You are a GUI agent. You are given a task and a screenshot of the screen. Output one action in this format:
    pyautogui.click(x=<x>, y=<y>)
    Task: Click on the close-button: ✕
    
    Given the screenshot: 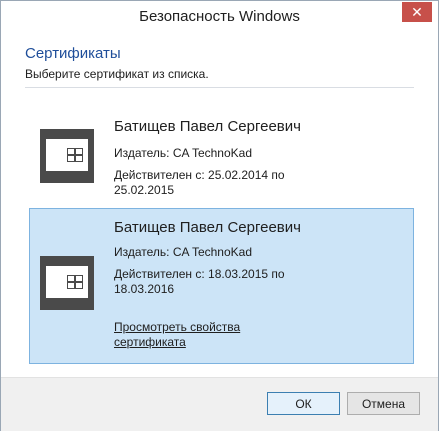 What is the action you would take?
    pyautogui.click(x=417, y=12)
    